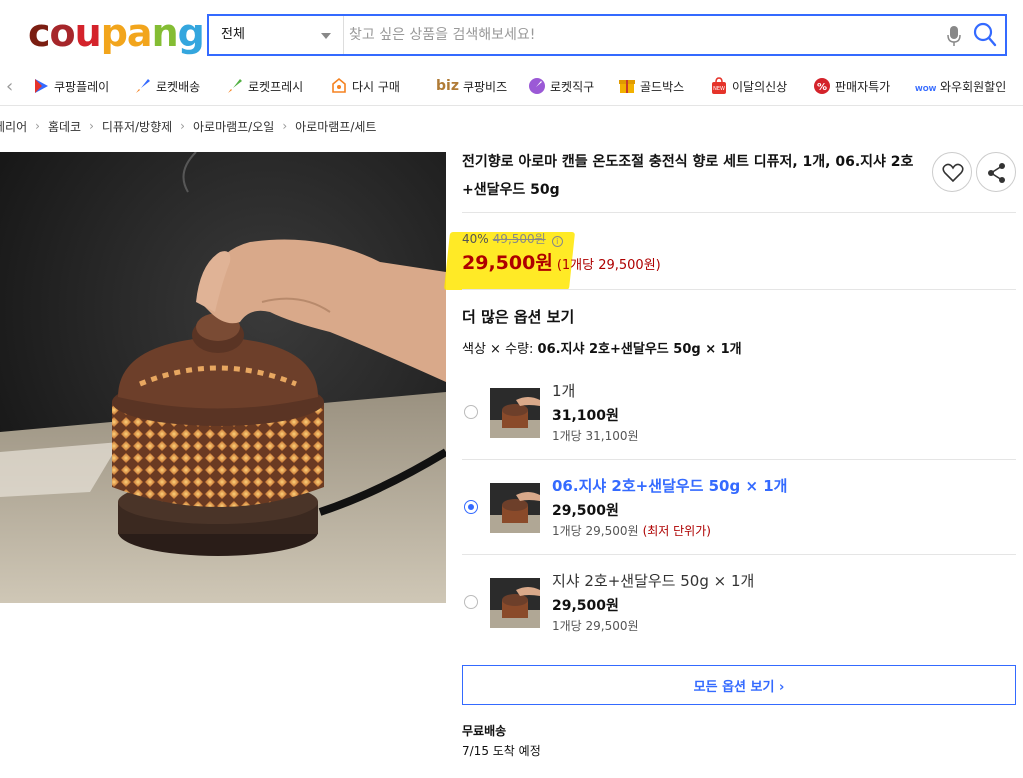 The image size is (1023, 778). I want to click on svg-text: WOW, so click(925, 89).